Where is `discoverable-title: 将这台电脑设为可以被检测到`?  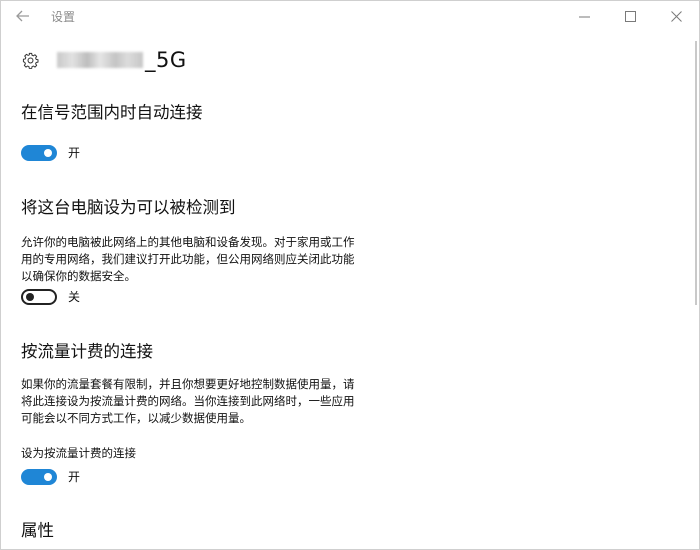
discoverable-title: 将这台电脑设为可以被检测到 is located at coordinates (128, 207).